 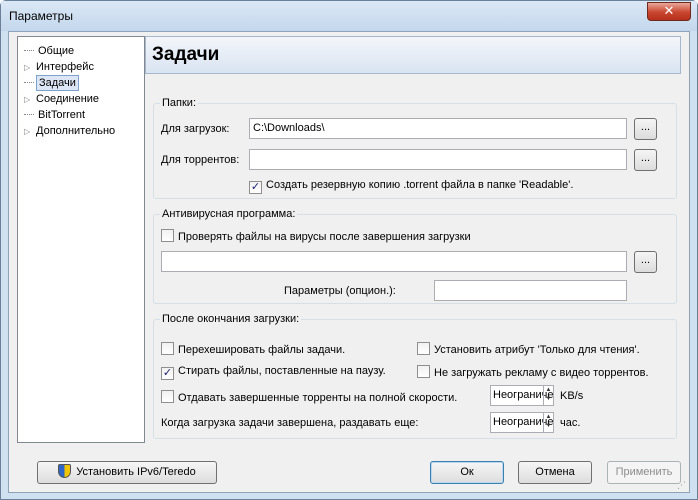 What do you see at coordinates (179, 103) in the screenshot?
I see `folders-group-title: Папки:` at bounding box center [179, 103].